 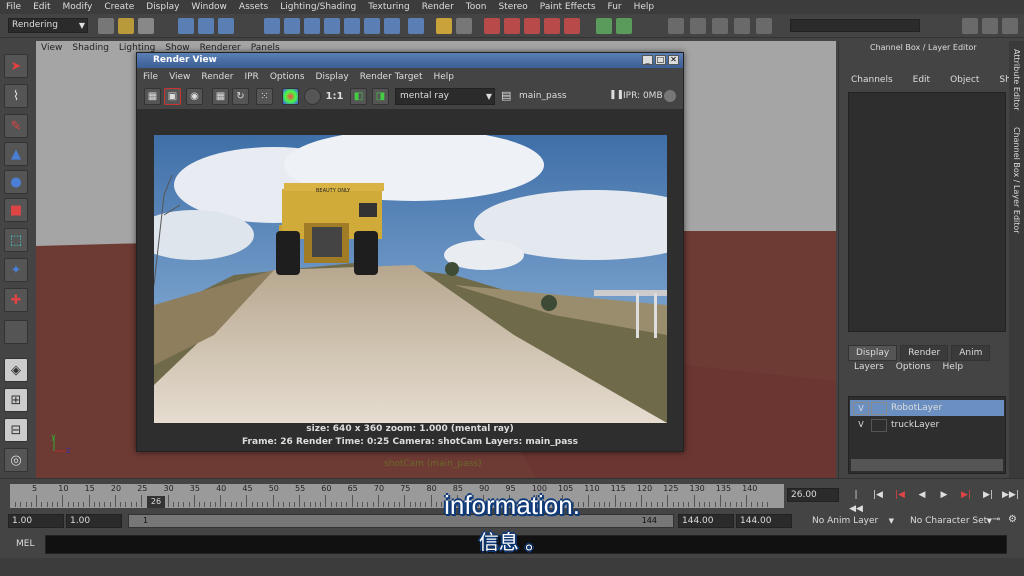 What do you see at coordinates (332, 26) in the screenshot?
I see `snap-view-plane-icon` at bounding box center [332, 26].